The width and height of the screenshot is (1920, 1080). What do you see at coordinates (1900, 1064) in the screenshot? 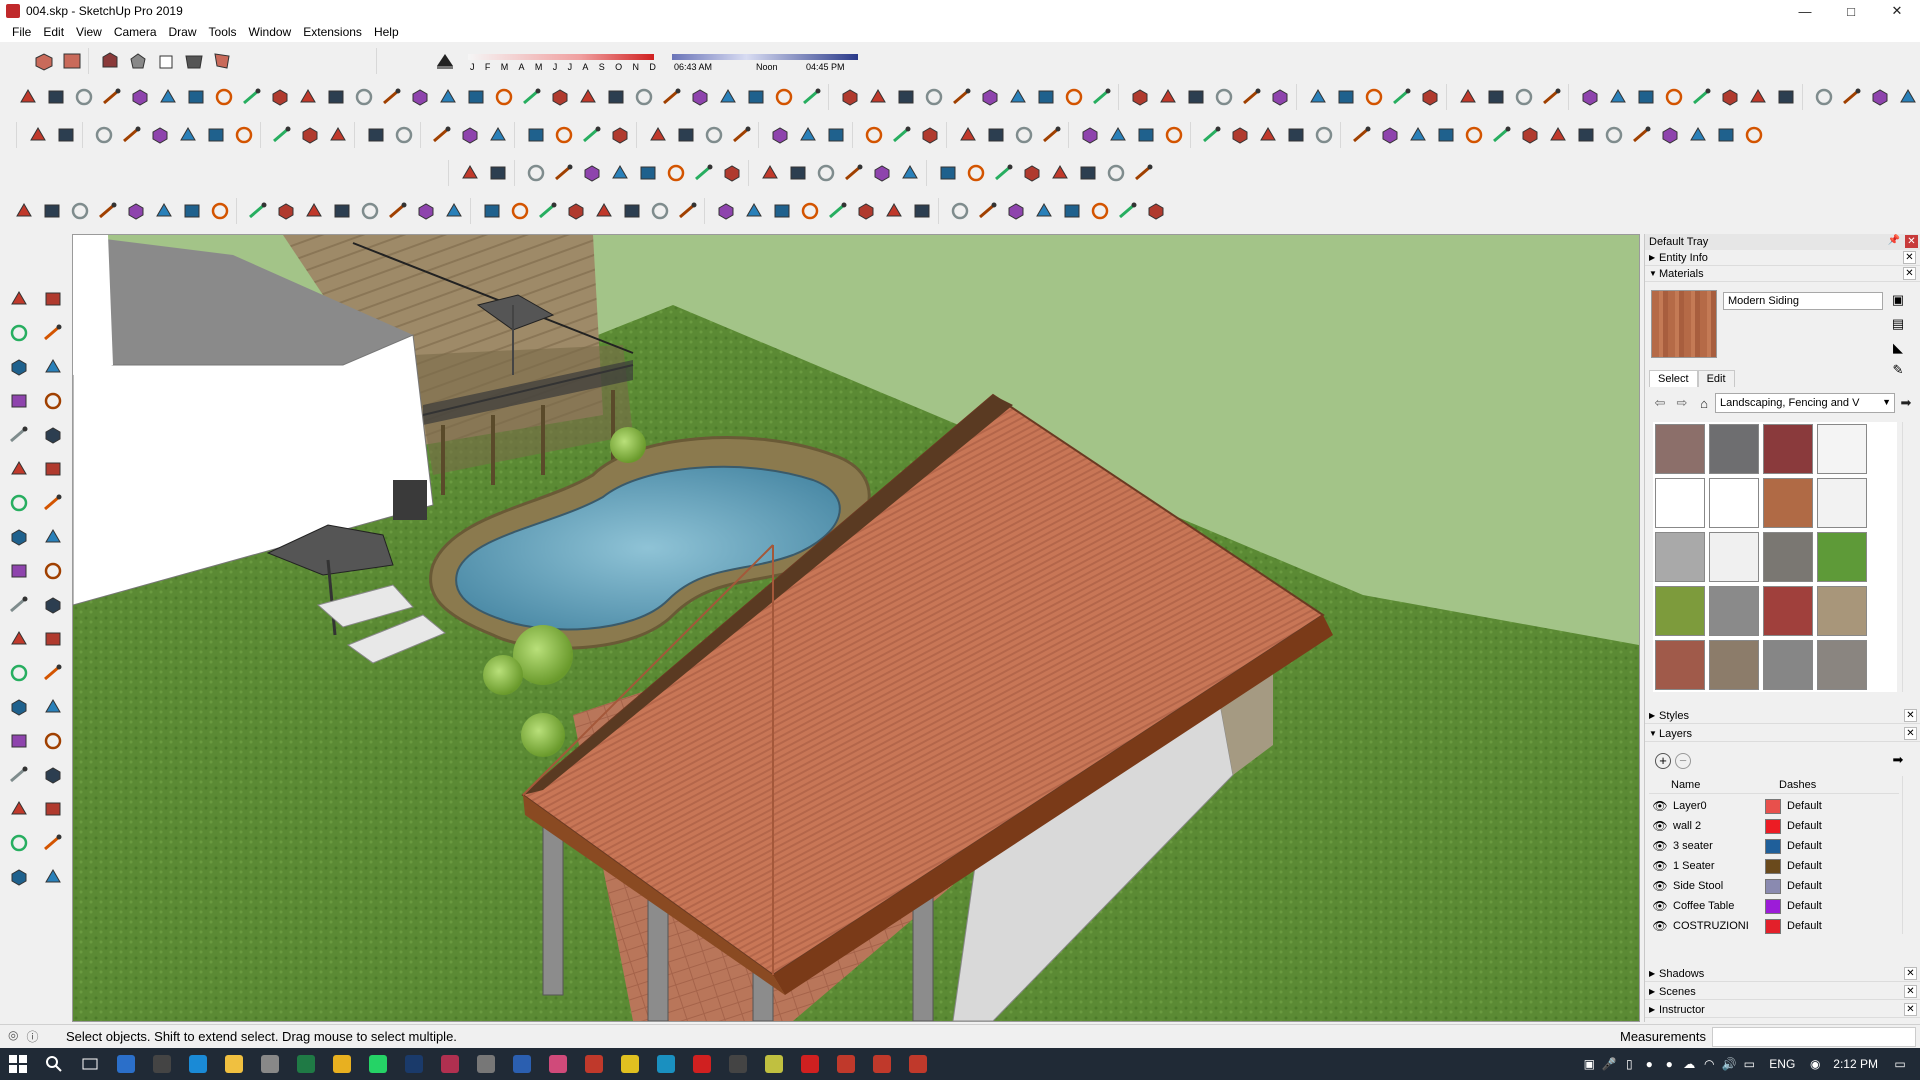
I see `notifications-icon: ▭` at bounding box center [1900, 1064].